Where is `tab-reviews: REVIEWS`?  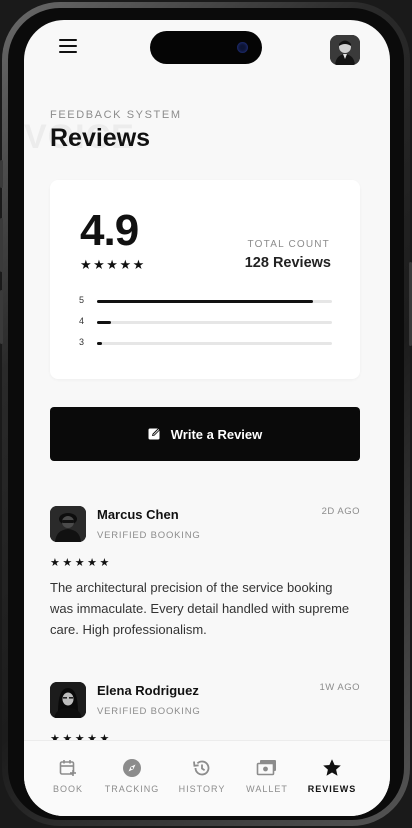
tab-reviews: REVIEWS is located at coordinates (332, 775).